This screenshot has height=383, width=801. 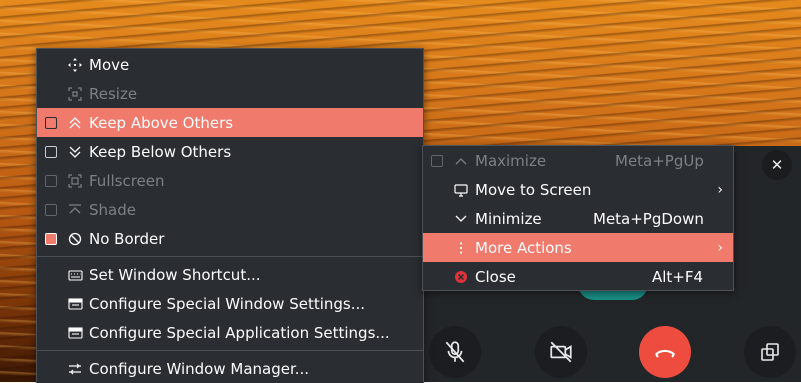 I want to click on mute-microphone-button, so click(x=455, y=352).